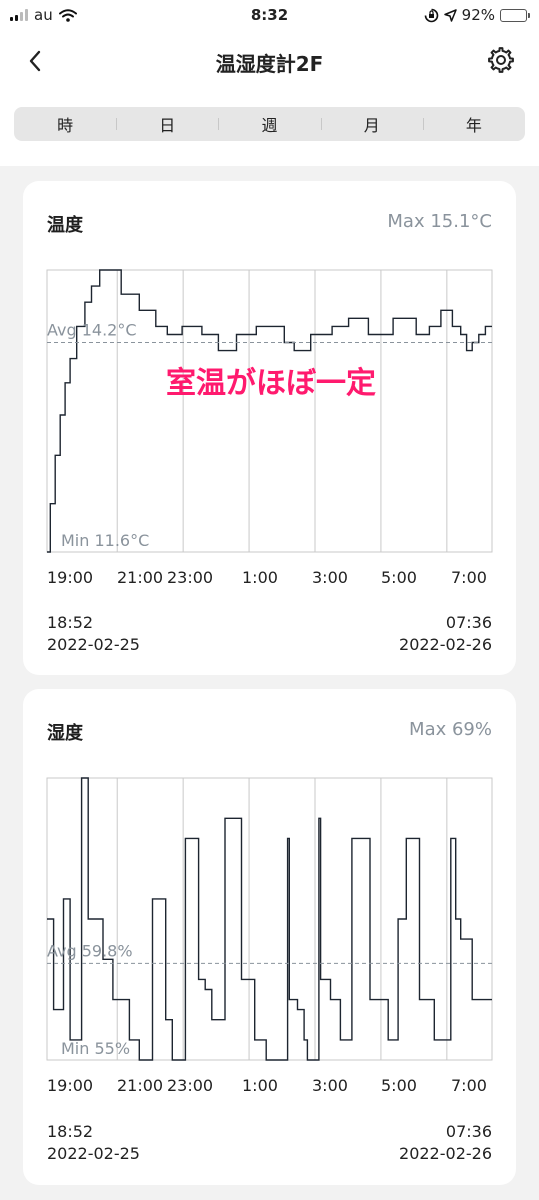 The height and width of the screenshot is (1200, 539). I want to click on tab-week: 週, so click(269, 124).